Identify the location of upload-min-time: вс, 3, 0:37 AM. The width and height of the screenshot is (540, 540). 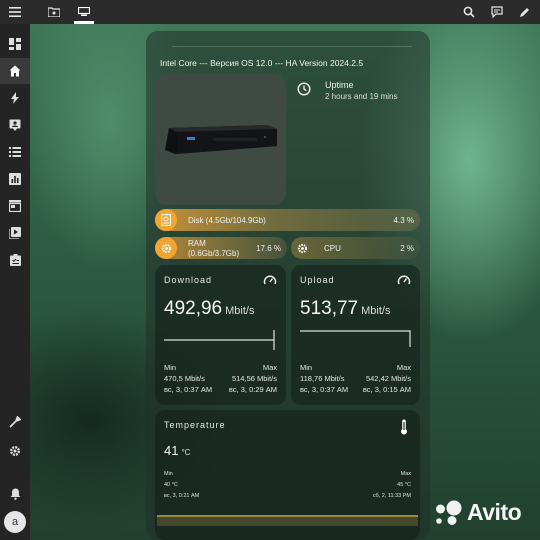
(324, 389).